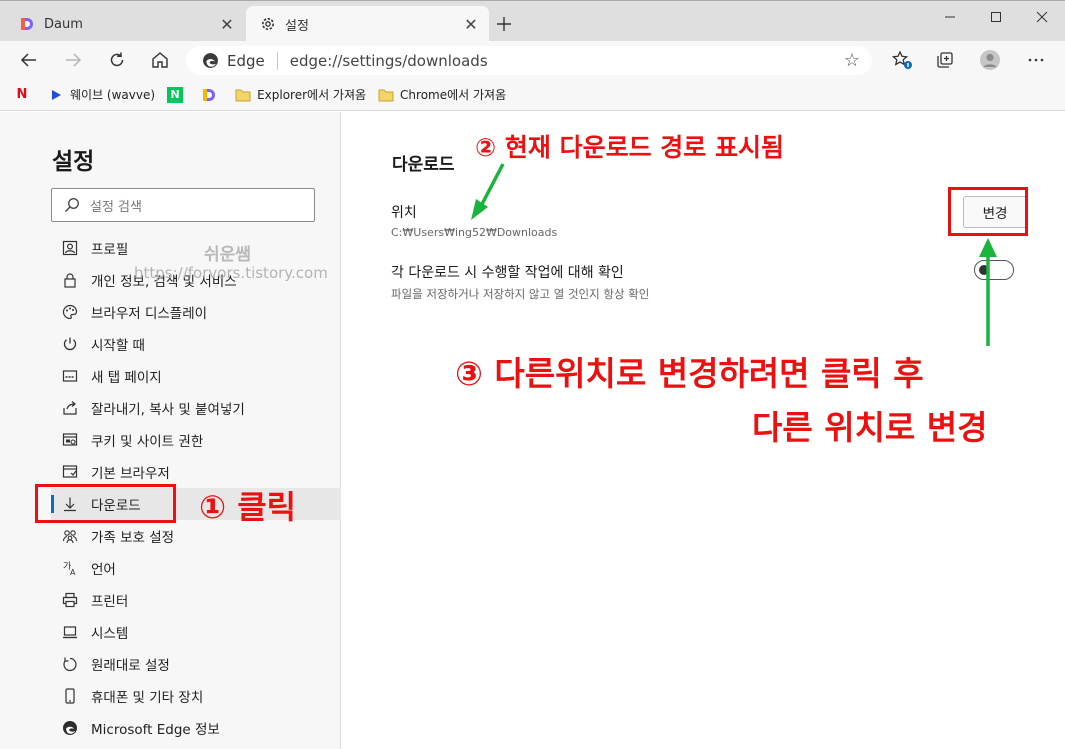 The width and height of the screenshot is (1065, 749). What do you see at coordinates (196, 376) in the screenshot?
I see `sidebar-item-new-tab: 새 탭 페이지` at bounding box center [196, 376].